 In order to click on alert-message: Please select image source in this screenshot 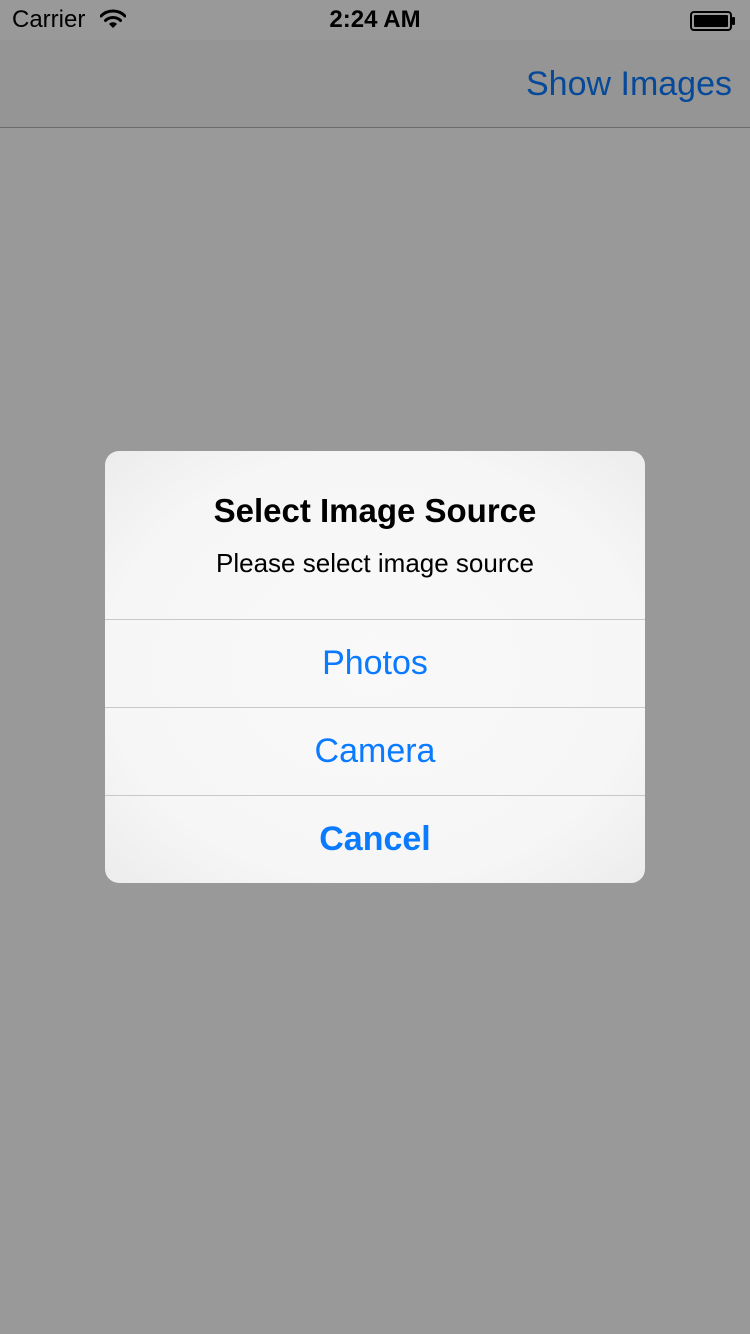, I will do `click(375, 563)`.